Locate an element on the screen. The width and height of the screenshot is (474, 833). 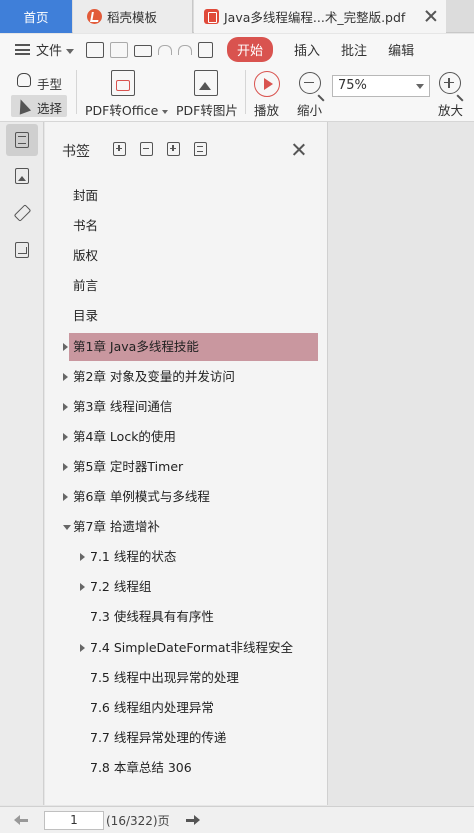
tab-daoke-templates: 稻壳模板 is located at coordinates (133, 16).